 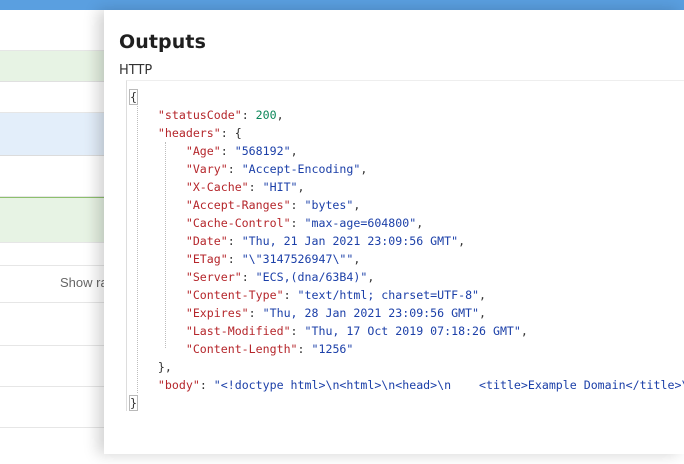 What do you see at coordinates (280, 187) in the screenshot?
I see `json-string: "HIT"` at bounding box center [280, 187].